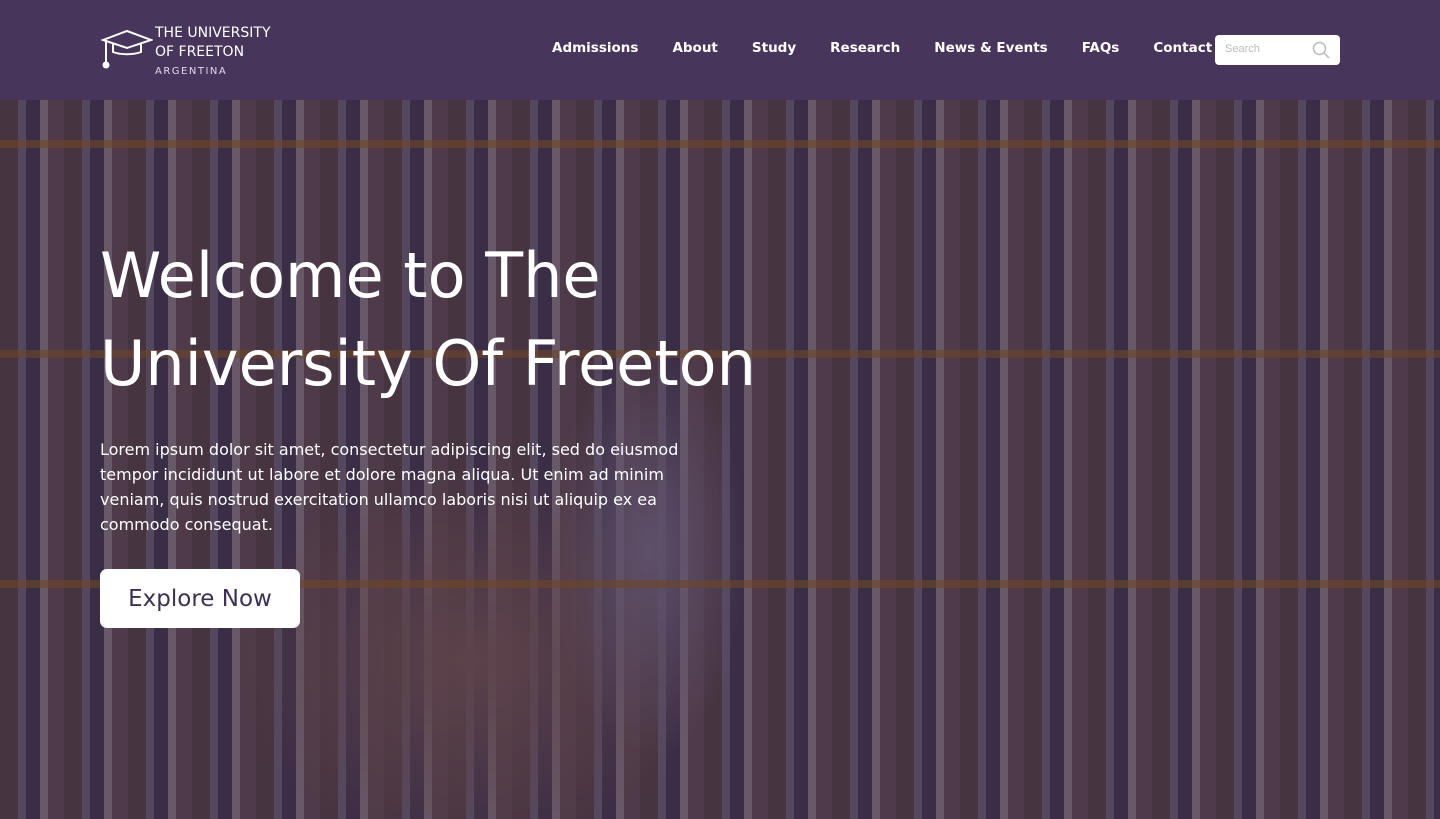 This screenshot has height=819, width=1440. I want to click on logo: THE UNIVERSITY OF FREETON ARGENTINA, so click(186, 53).